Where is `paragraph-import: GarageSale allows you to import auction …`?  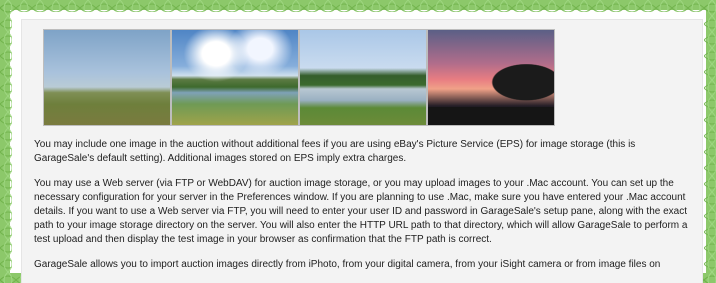 paragraph-import: GarageSale allows you to import auction … is located at coordinates (347, 264).